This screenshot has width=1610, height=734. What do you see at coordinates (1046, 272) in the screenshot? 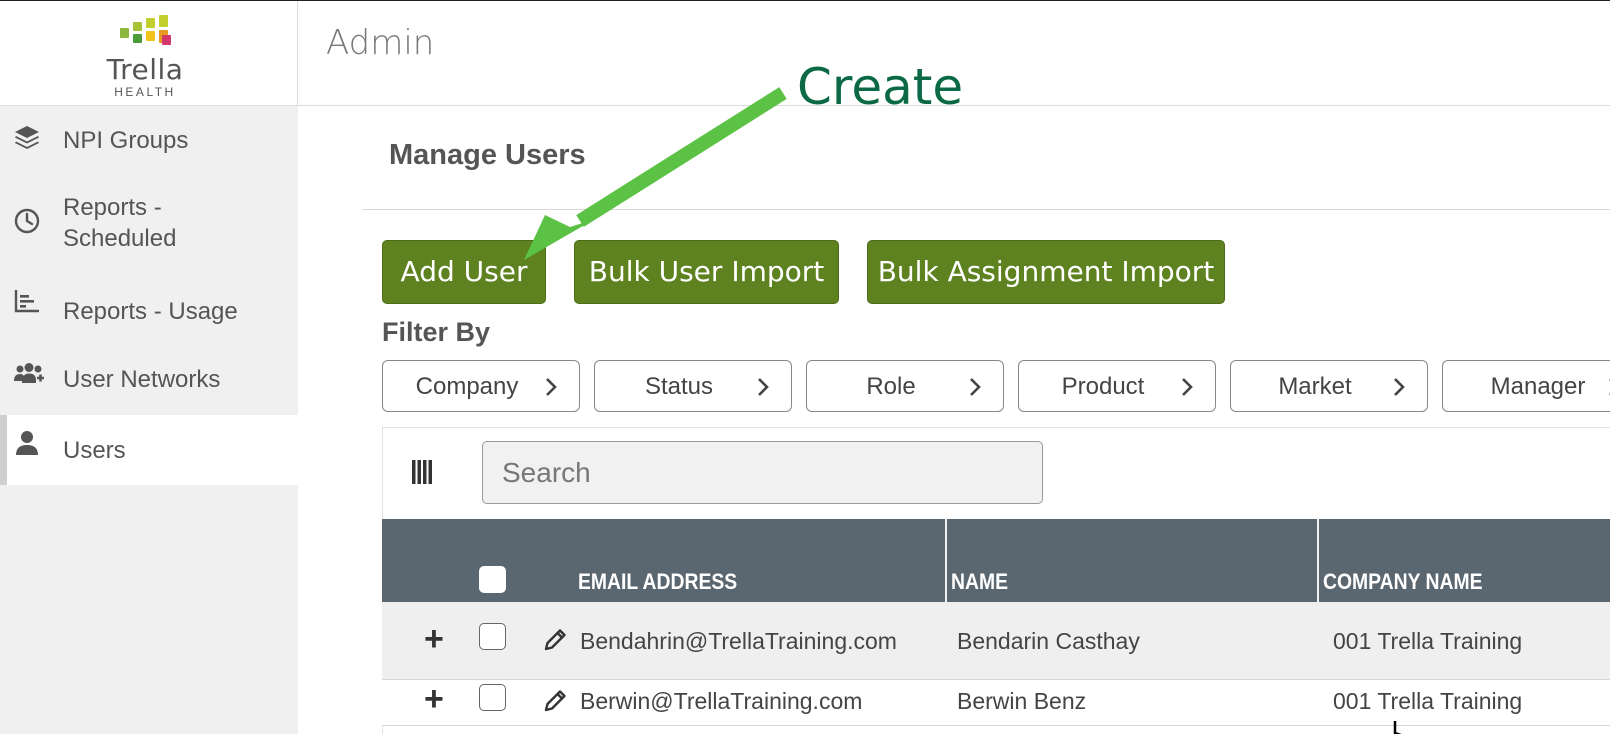
I see `bulk-assignment-import-button: Bulk Assignment Import` at bounding box center [1046, 272].